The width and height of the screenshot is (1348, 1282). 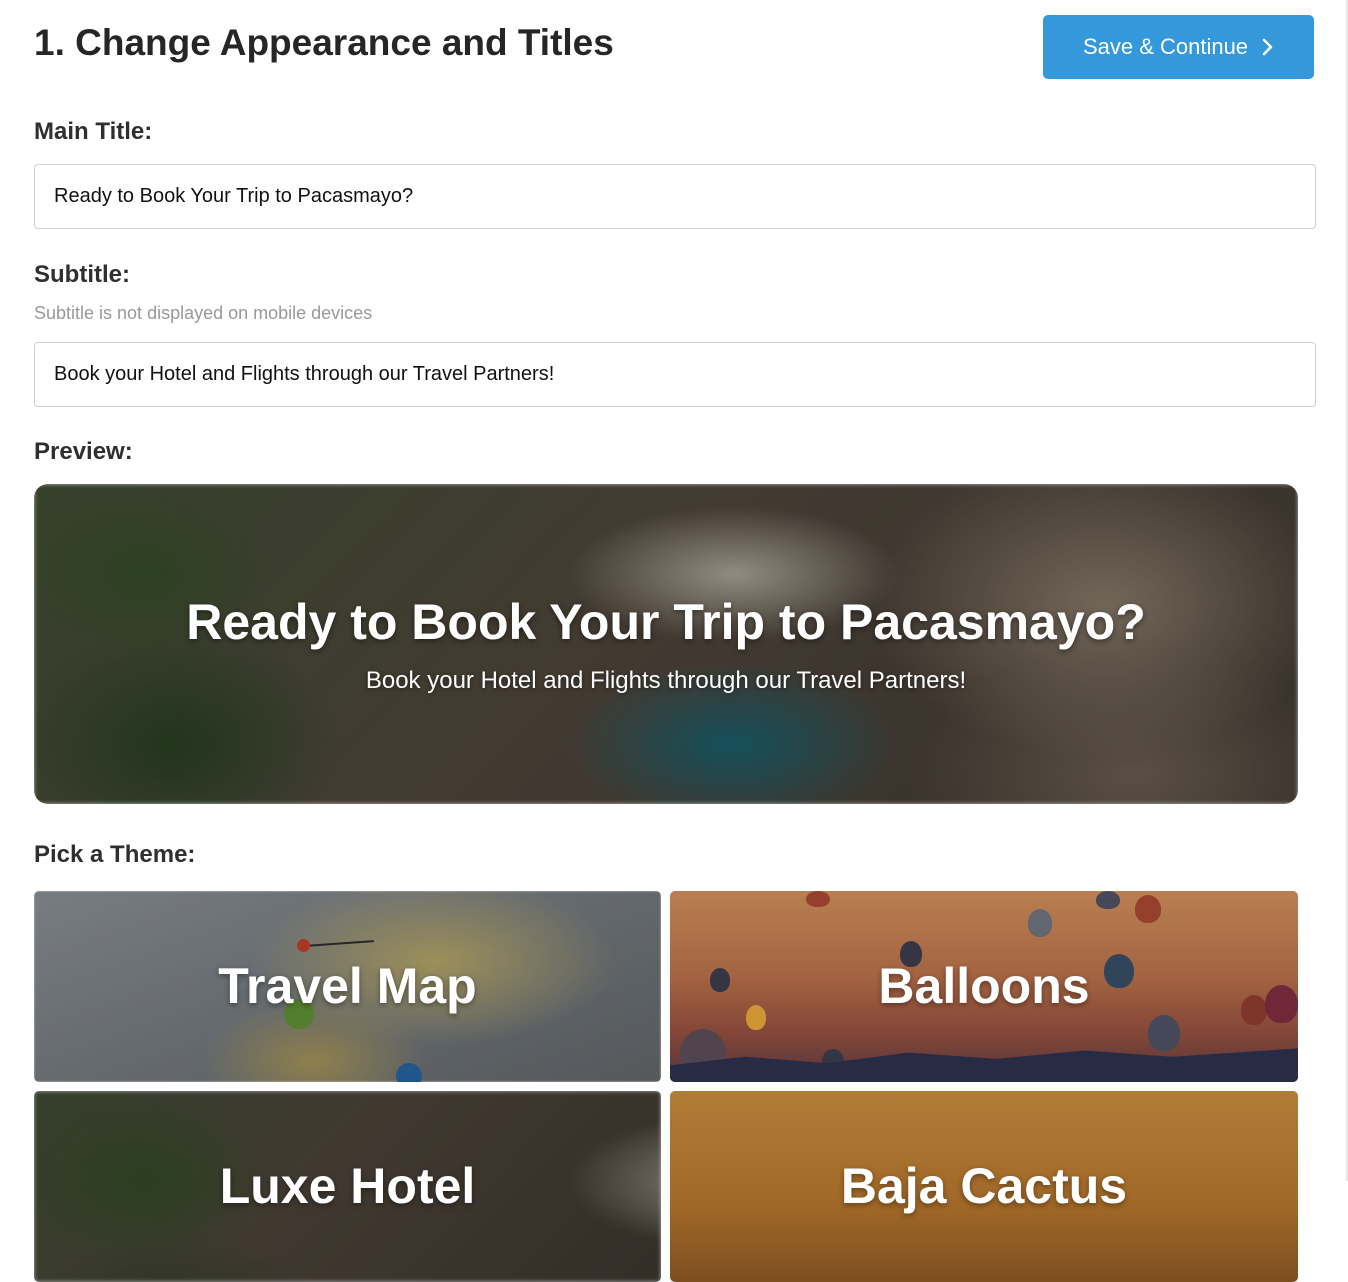 I want to click on pick-theme-label: Pick a Theme:, so click(x=115, y=854).